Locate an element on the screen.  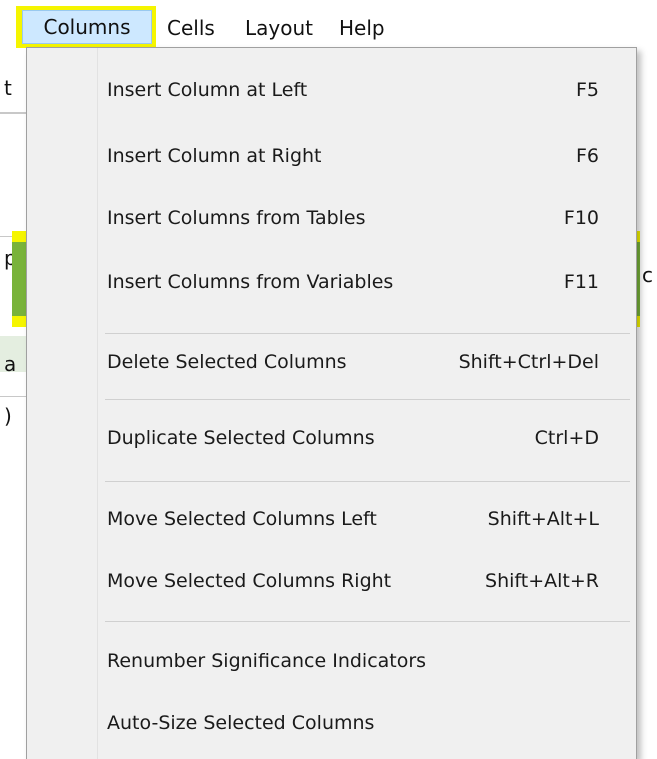
menu-item-renumber-significance-indicators: Renumber Significance Indicators is located at coordinates (366, 661).